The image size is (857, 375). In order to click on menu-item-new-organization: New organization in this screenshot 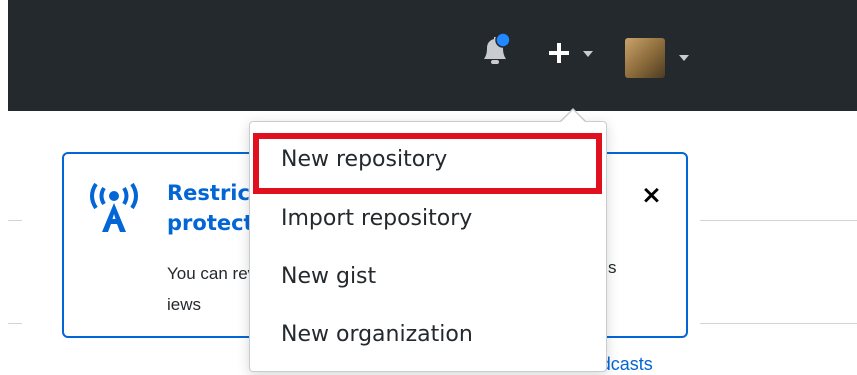, I will do `click(428, 335)`.